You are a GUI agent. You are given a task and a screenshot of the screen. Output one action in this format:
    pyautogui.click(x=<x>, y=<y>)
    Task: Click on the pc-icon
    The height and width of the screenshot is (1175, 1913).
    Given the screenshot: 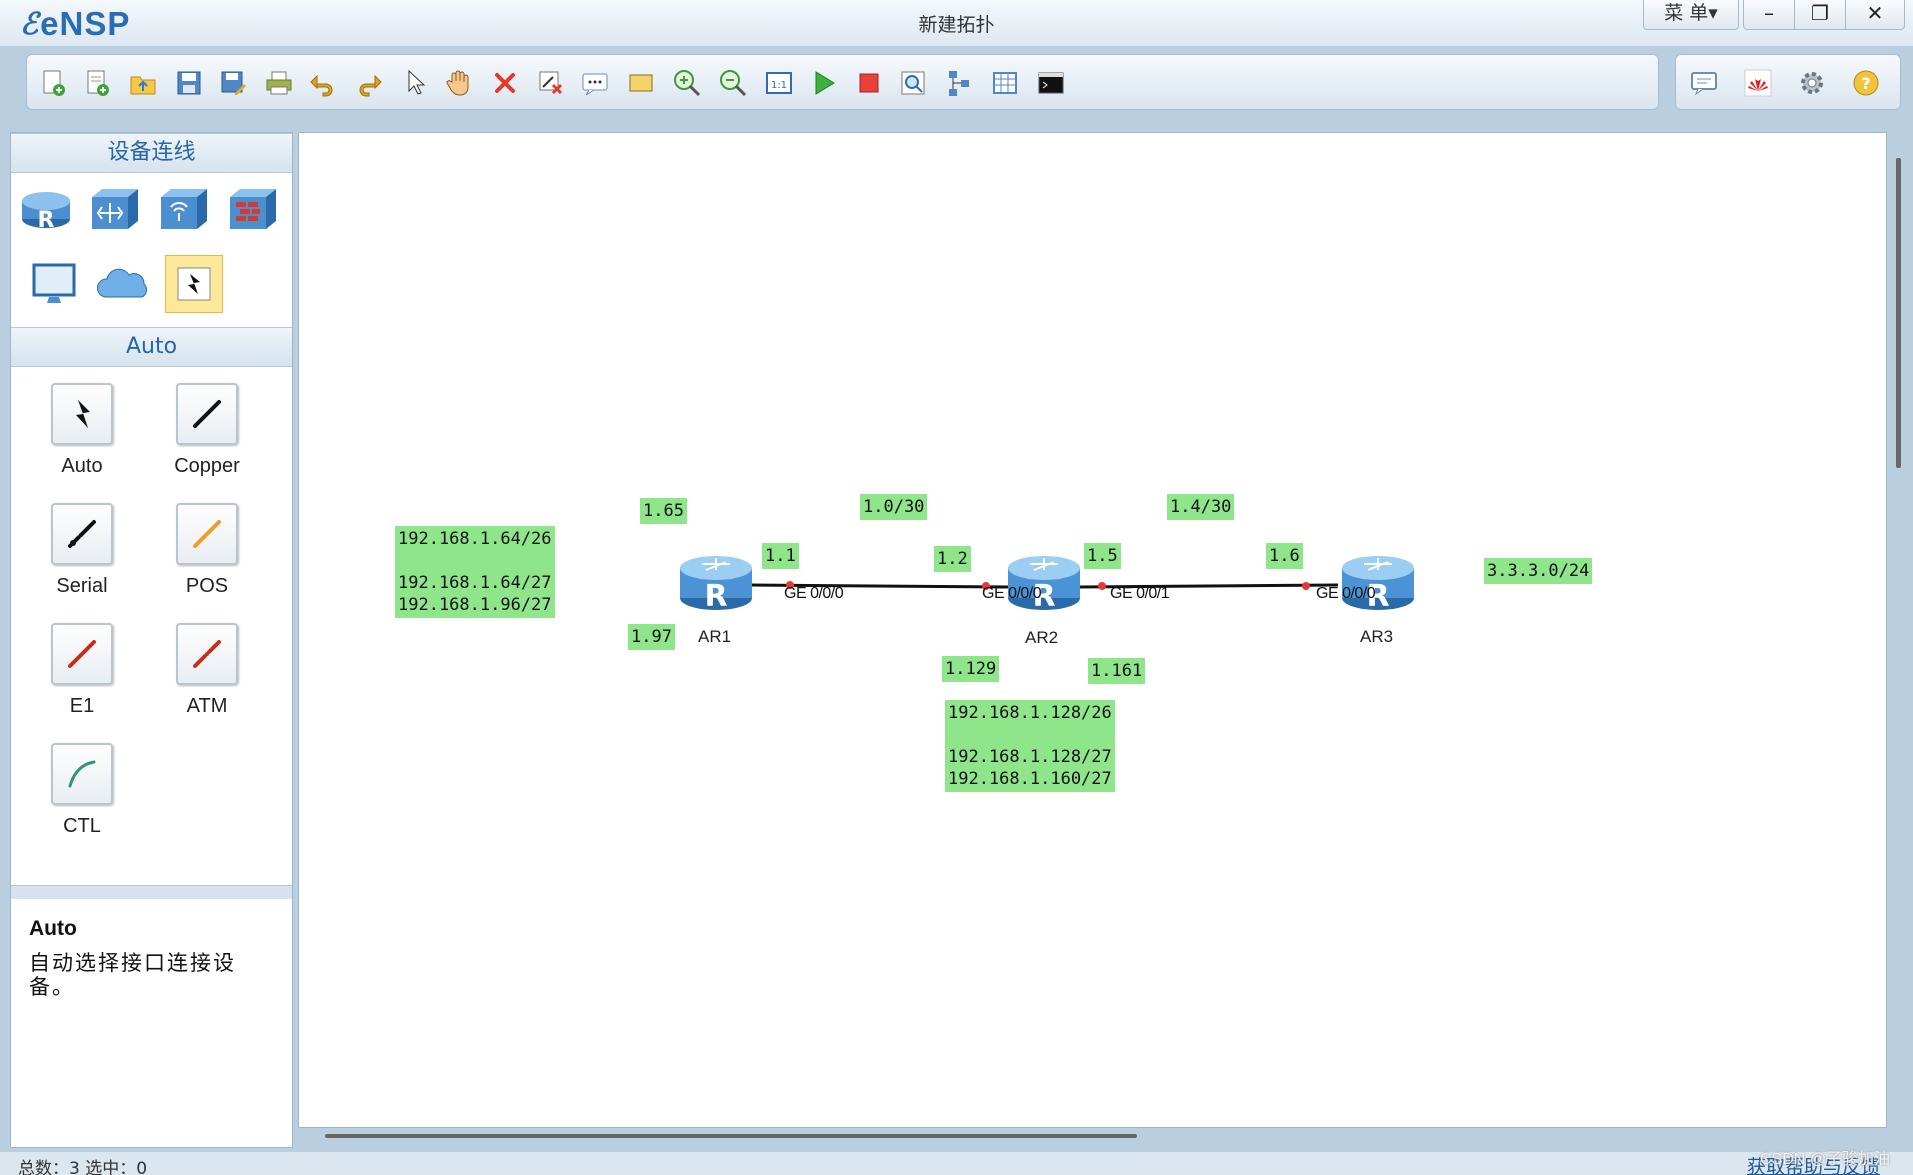 What is the action you would take?
    pyautogui.click(x=54, y=284)
    